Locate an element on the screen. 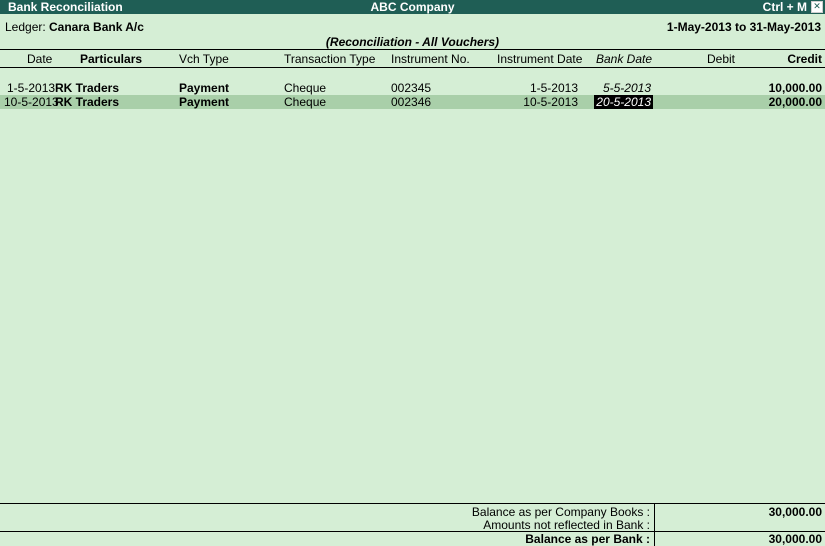 Image resolution: width=825 pixels, height=546 pixels. col-credit: Credit is located at coordinates (804, 59).